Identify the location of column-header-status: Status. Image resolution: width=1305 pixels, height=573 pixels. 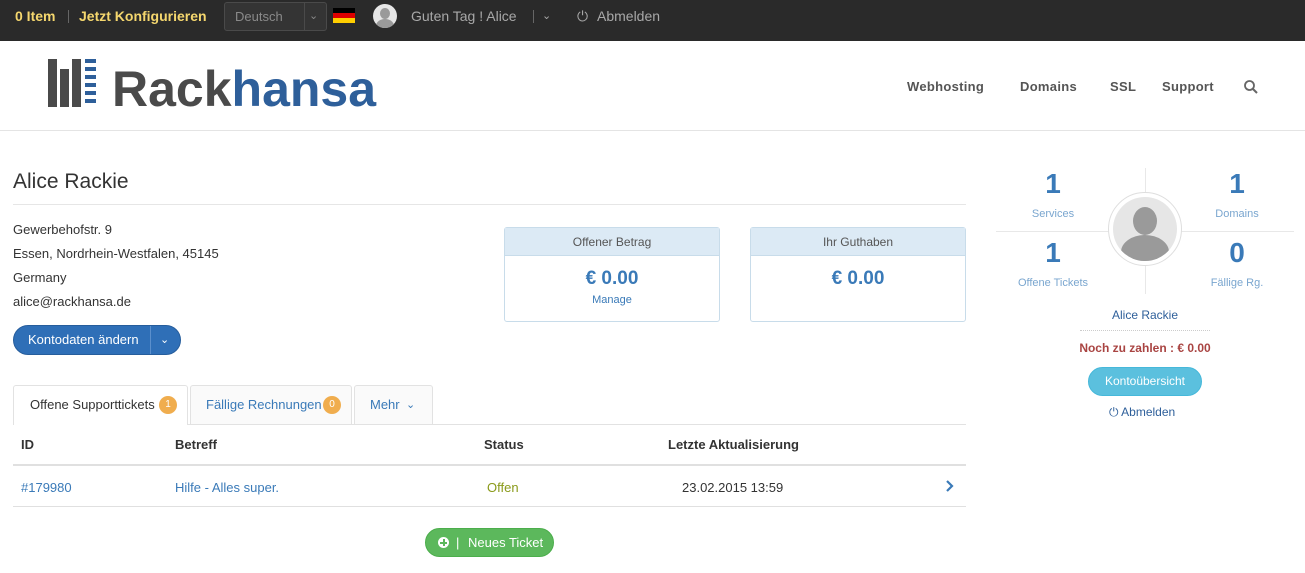
(504, 444).